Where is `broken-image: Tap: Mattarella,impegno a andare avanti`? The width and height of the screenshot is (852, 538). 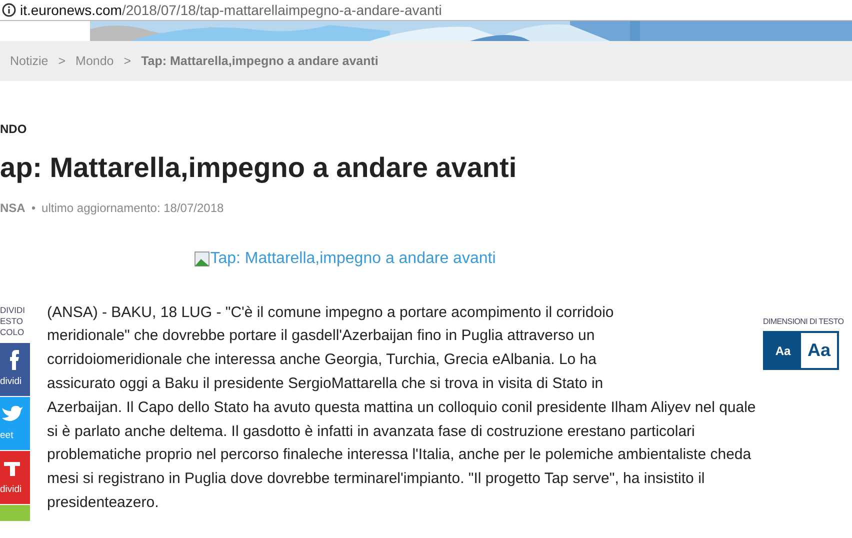
broken-image: Tap: Mattarella,impegno a andare avanti is located at coordinates (345, 258).